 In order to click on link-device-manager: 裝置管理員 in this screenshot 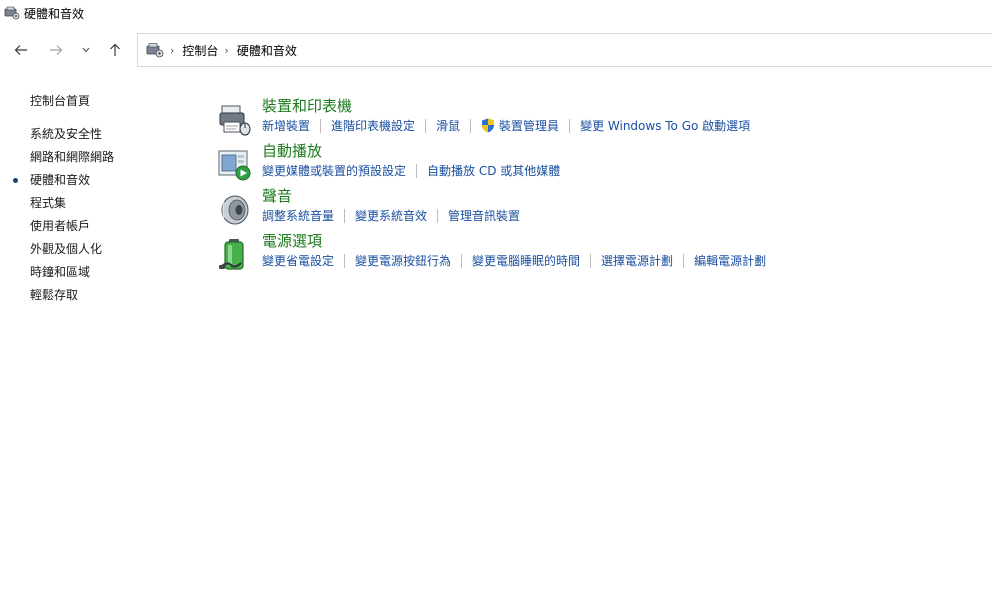, I will do `click(520, 125)`.